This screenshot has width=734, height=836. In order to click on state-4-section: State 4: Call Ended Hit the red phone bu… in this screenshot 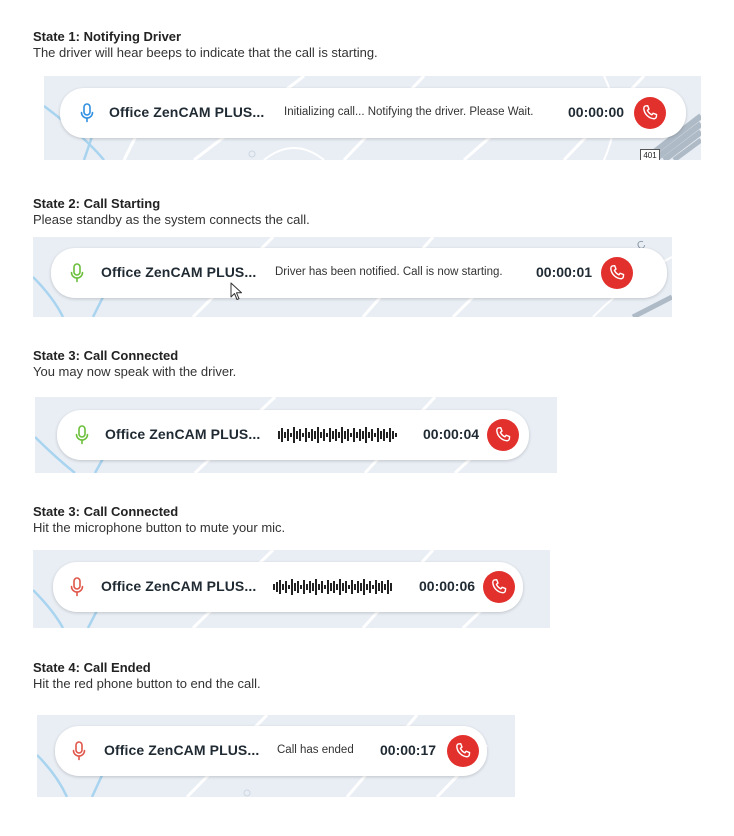, I will do `click(147, 676)`.